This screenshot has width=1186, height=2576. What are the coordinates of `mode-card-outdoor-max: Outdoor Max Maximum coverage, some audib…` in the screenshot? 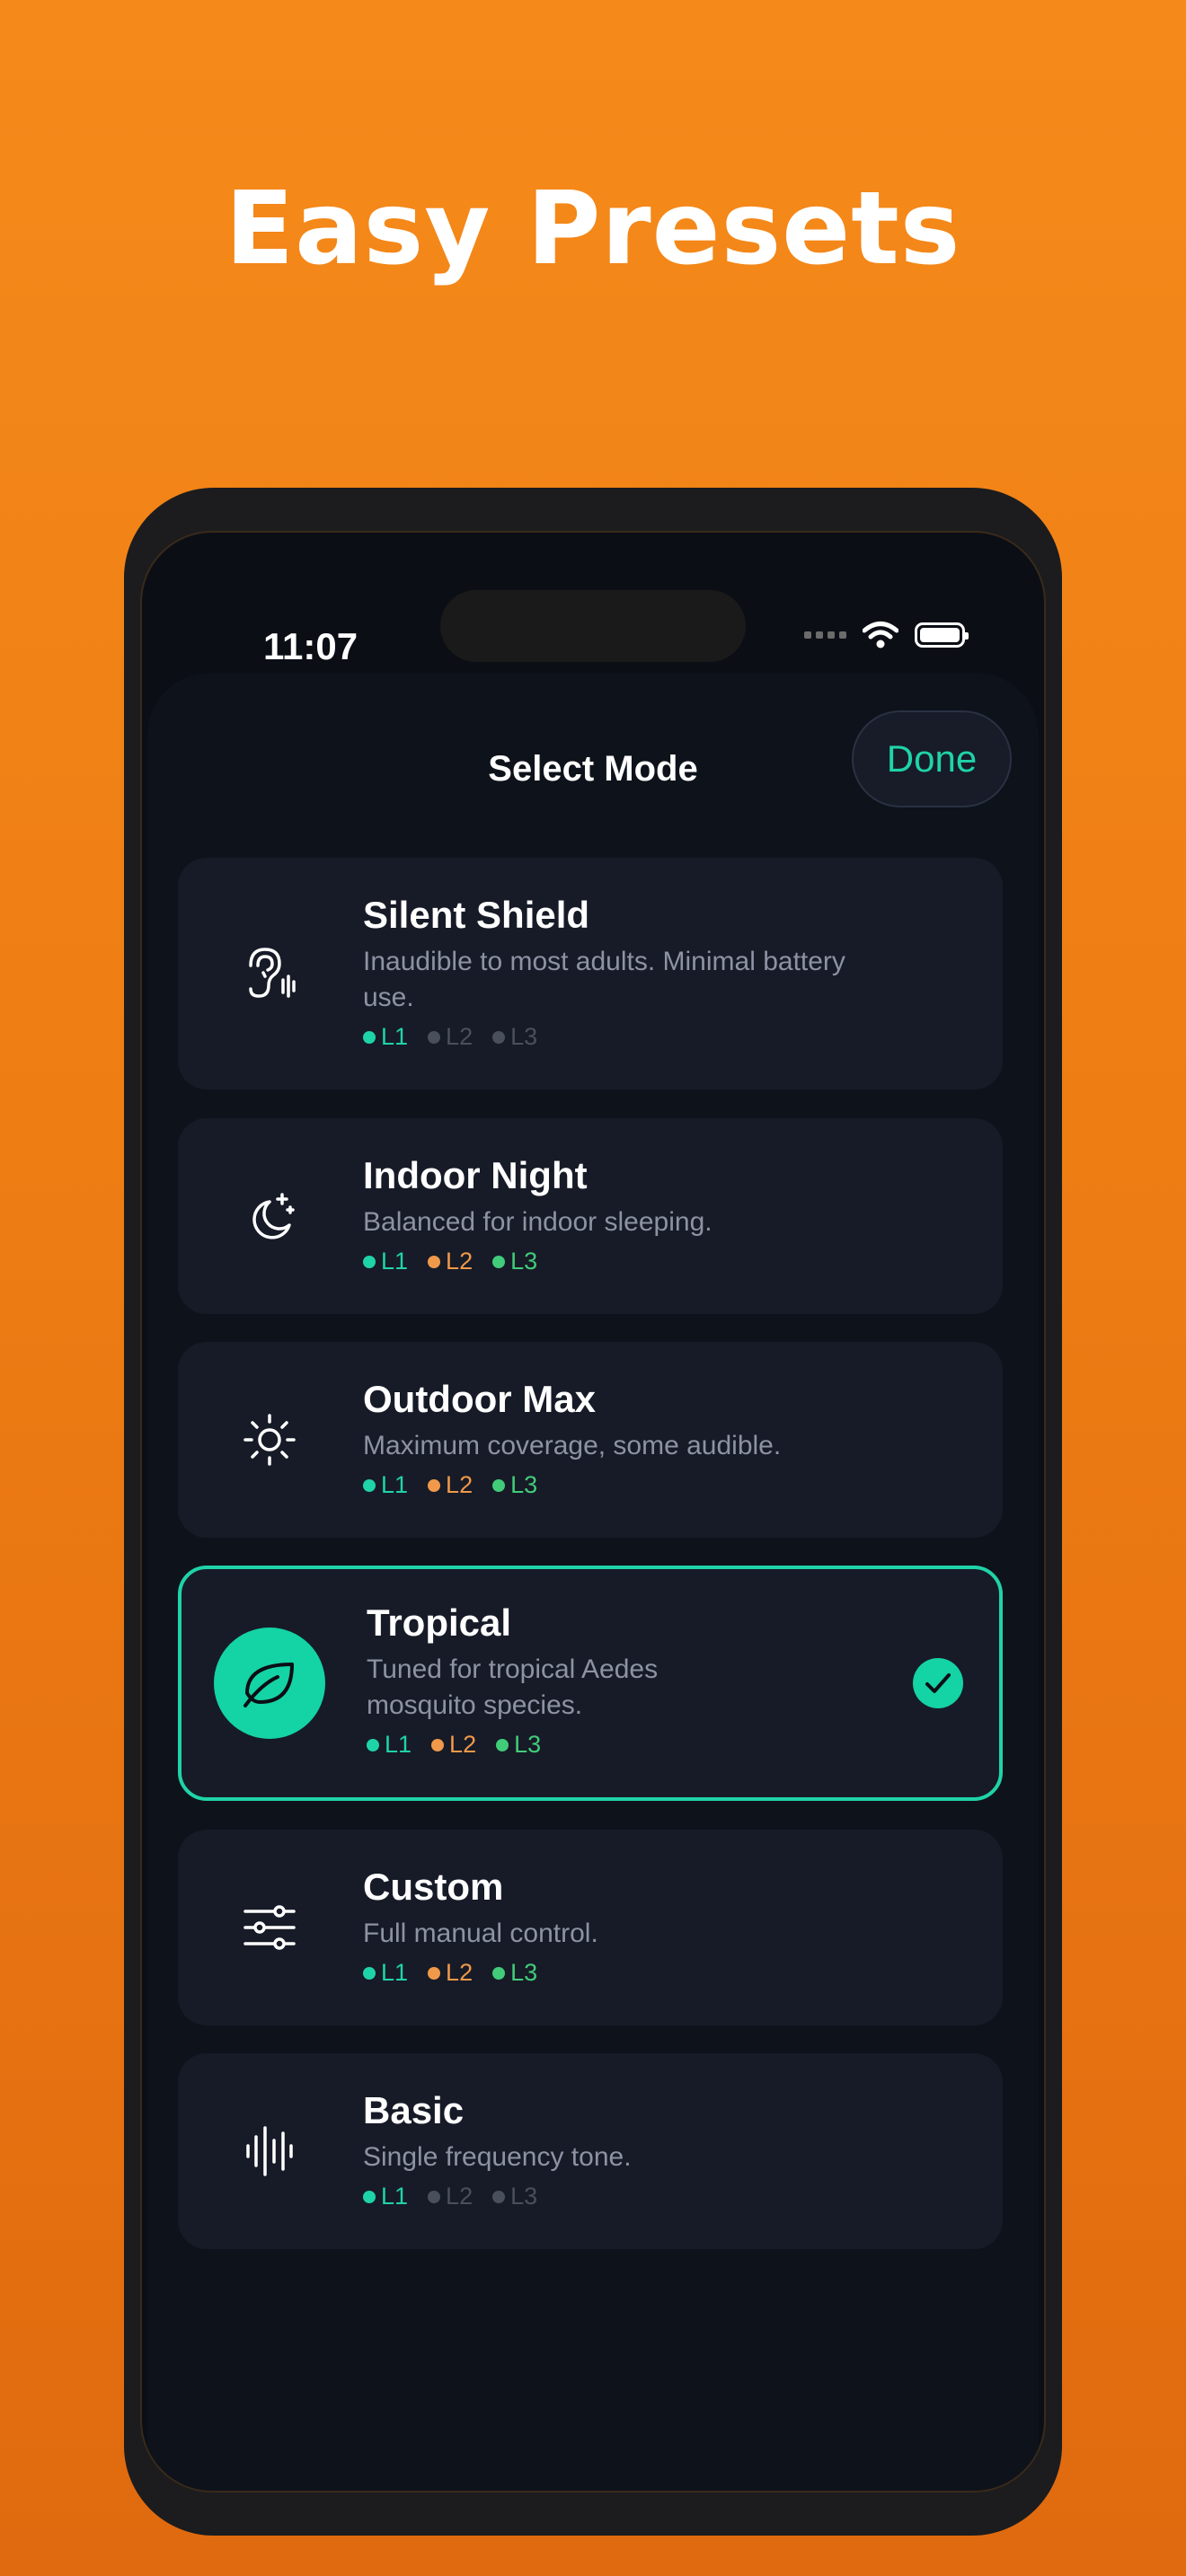 It's located at (590, 1440).